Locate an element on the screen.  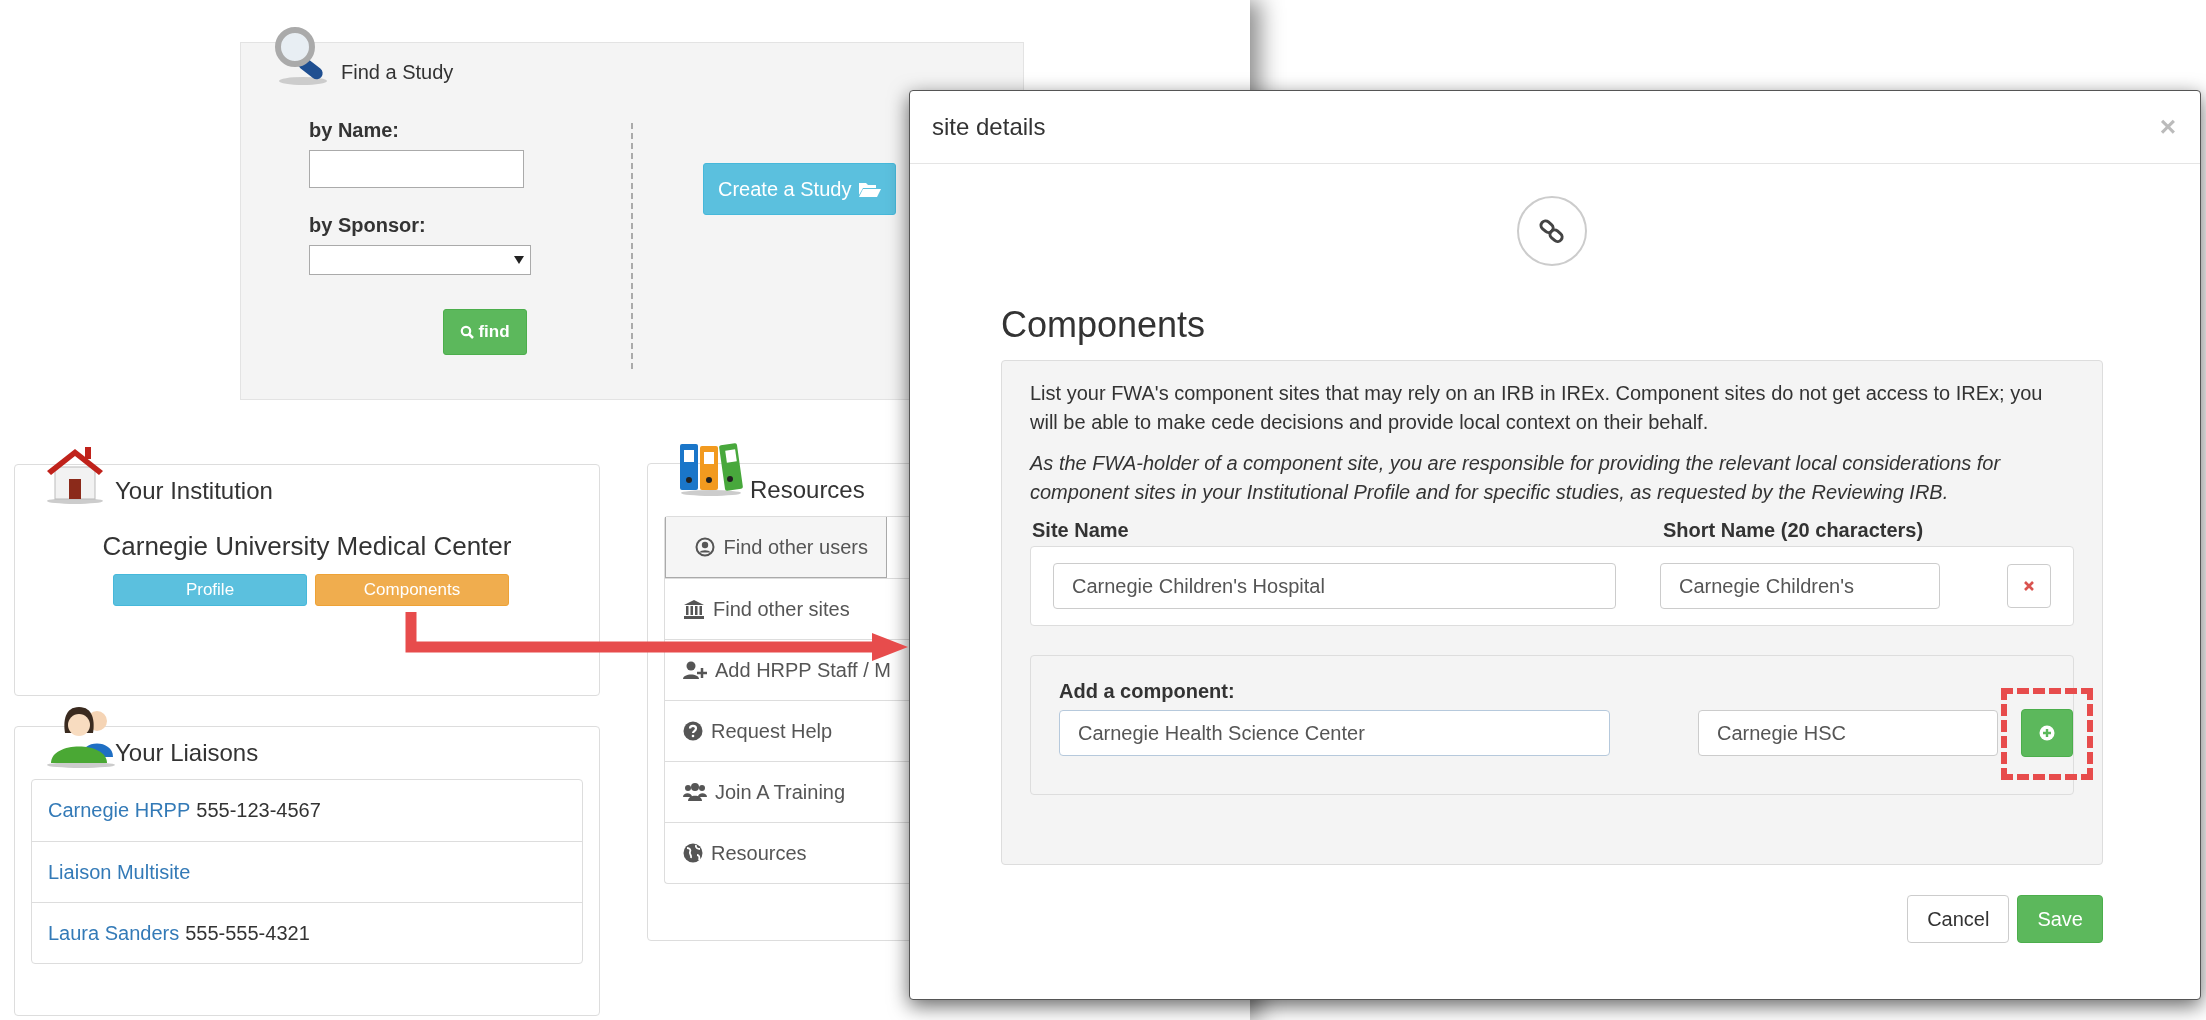
site-name-input: Carnegie Health Science Center is located at coordinates (1335, 733).